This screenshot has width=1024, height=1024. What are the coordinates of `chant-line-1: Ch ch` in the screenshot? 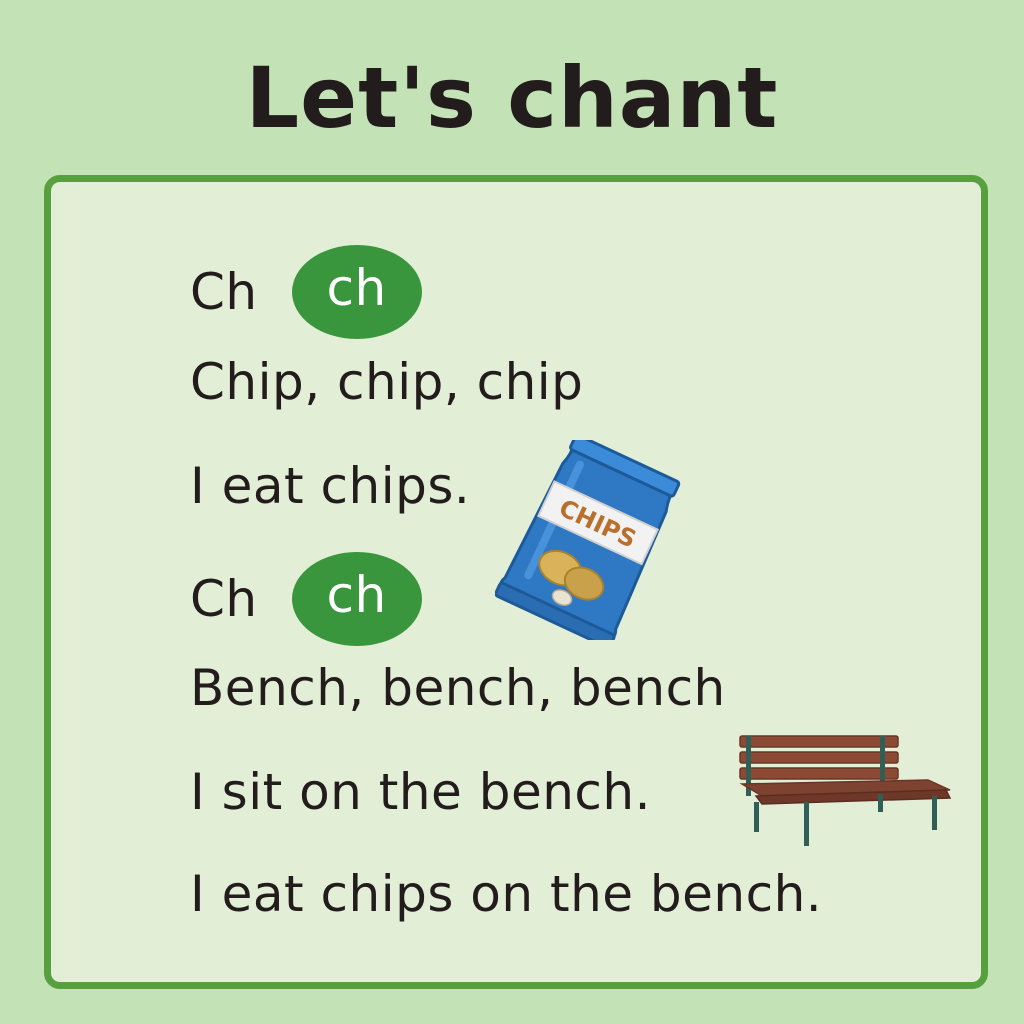 It's located at (306, 292).